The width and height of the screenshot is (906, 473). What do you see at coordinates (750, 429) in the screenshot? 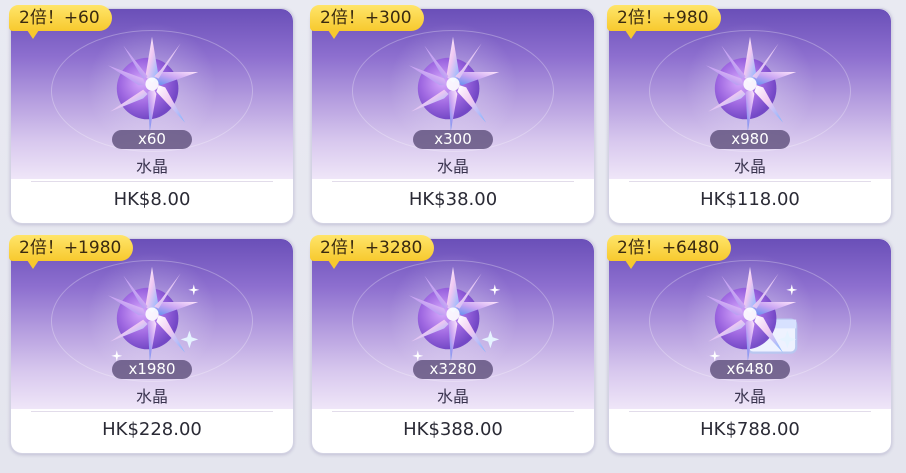
I see `price-label: HK$788.00` at bounding box center [750, 429].